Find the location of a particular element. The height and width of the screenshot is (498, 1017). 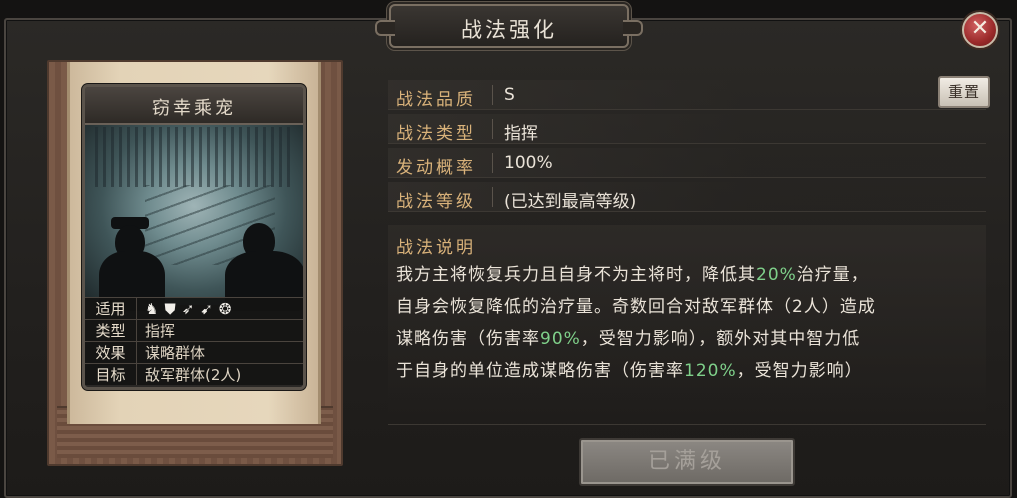

description-line: 谋略伤害（伤害率90%，受智力影响），额外对其中智力低 is located at coordinates (628, 339).